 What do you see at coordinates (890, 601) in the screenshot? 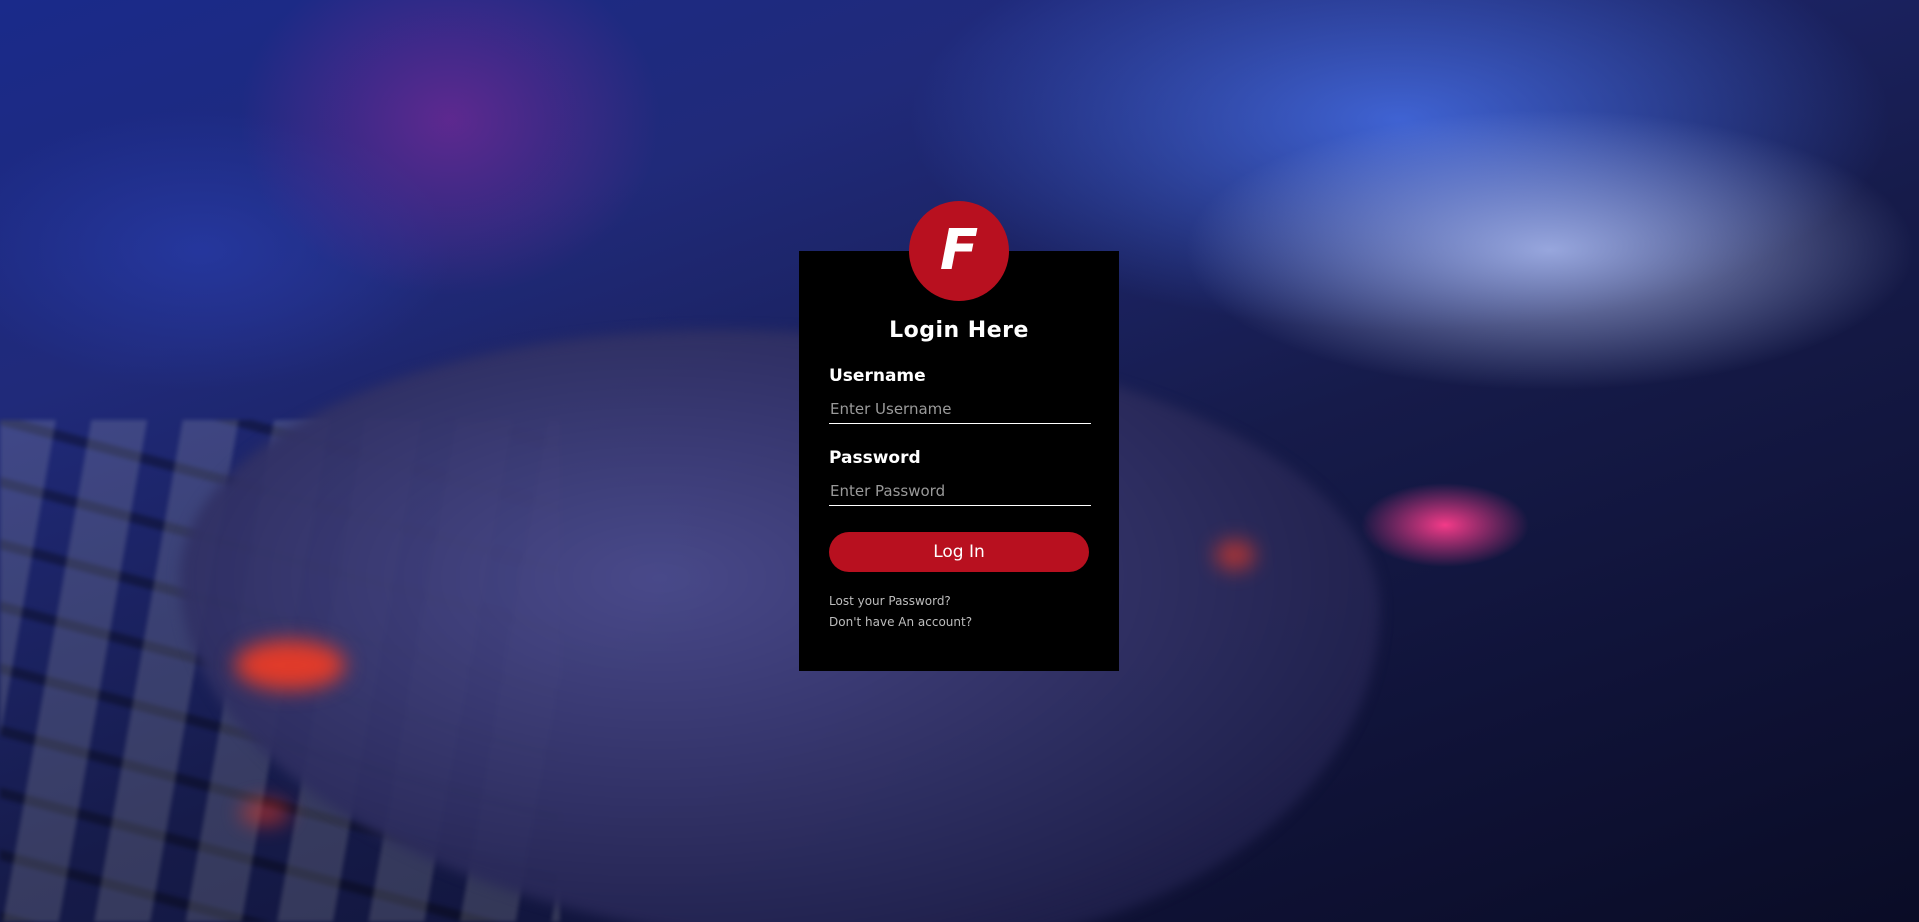
I see `lost-password-link: Lost your Password?` at bounding box center [890, 601].